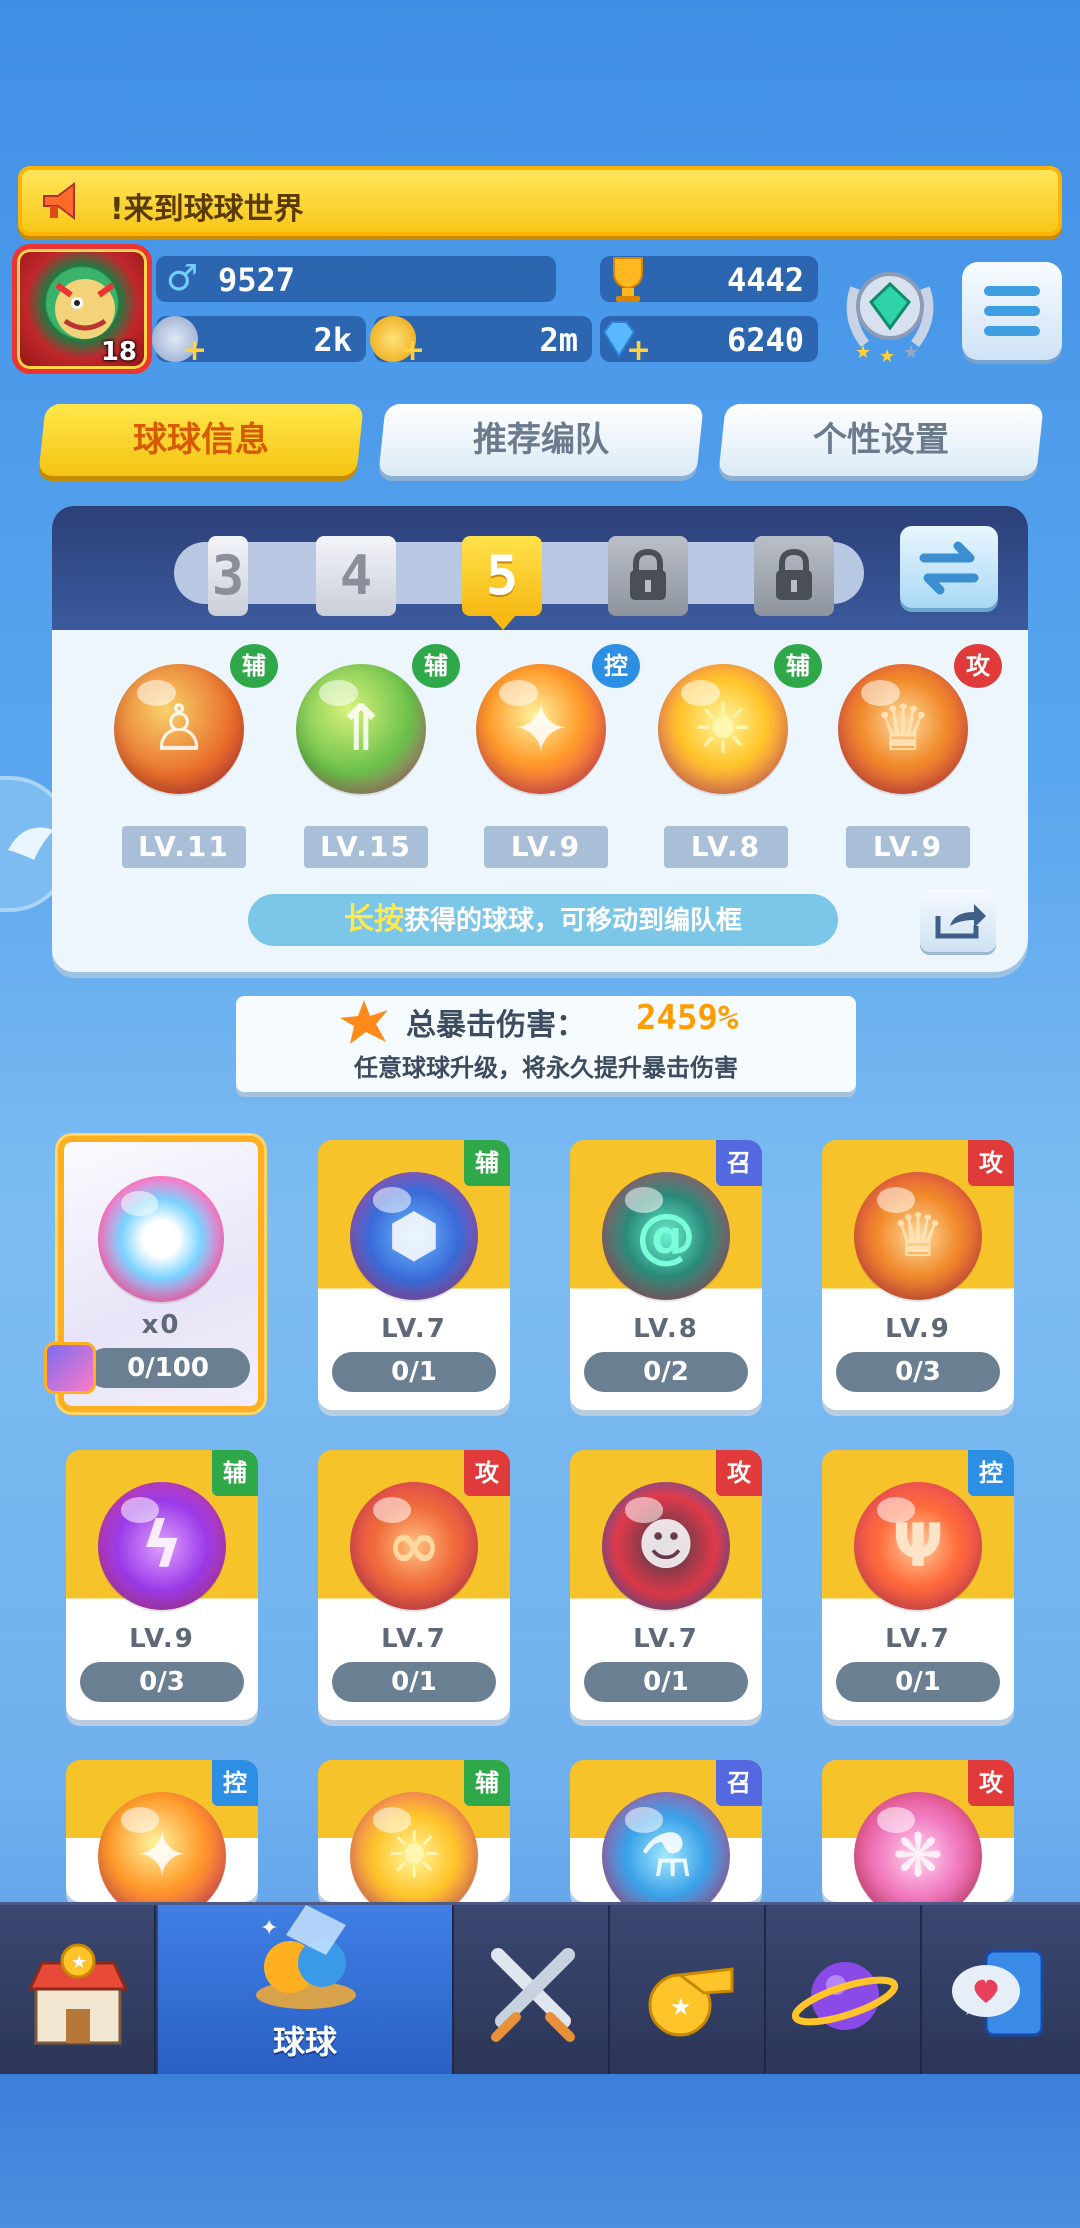 The width and height of the screenshot is (1080, 2228). What do you see at coordinates (168, 1368) in the screenshot?
I see `ball-card-1-count: 0/100` at bounding box center [168, 1368].